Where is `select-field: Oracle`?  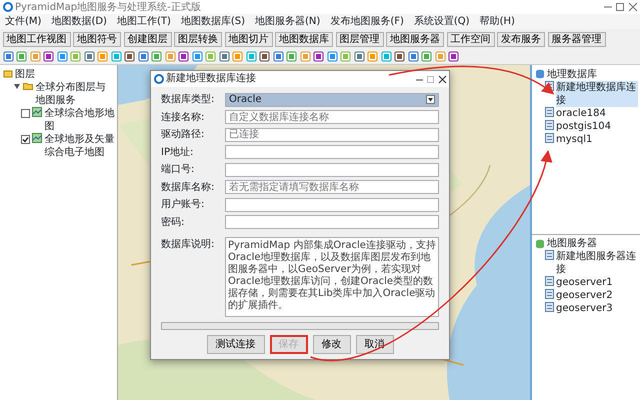 select-field: Oracle is located at coordinates (332, 99).